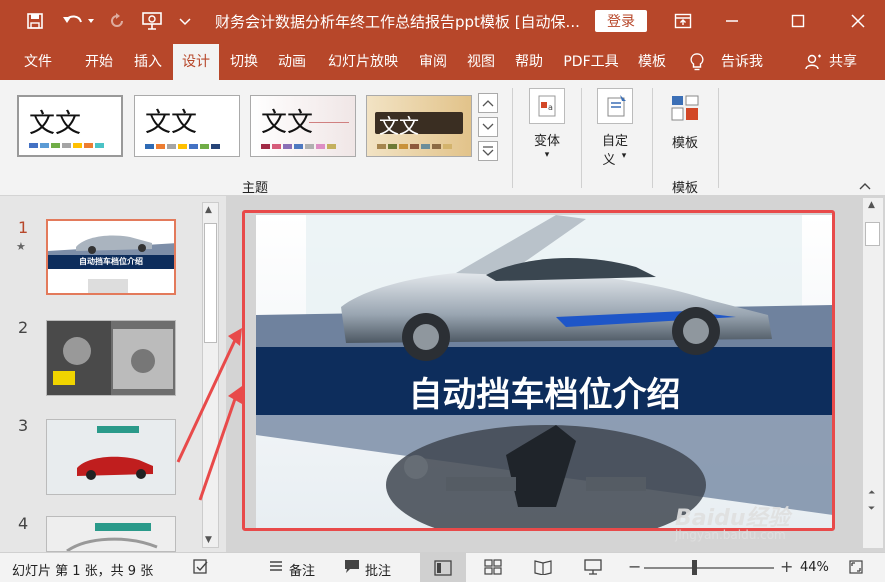 Image resolution: width=885 pixels, height=582 pixels. Describe the element at coordinates (292, 62) in the screenshot. I see `tab-animations: 动画` at that location.